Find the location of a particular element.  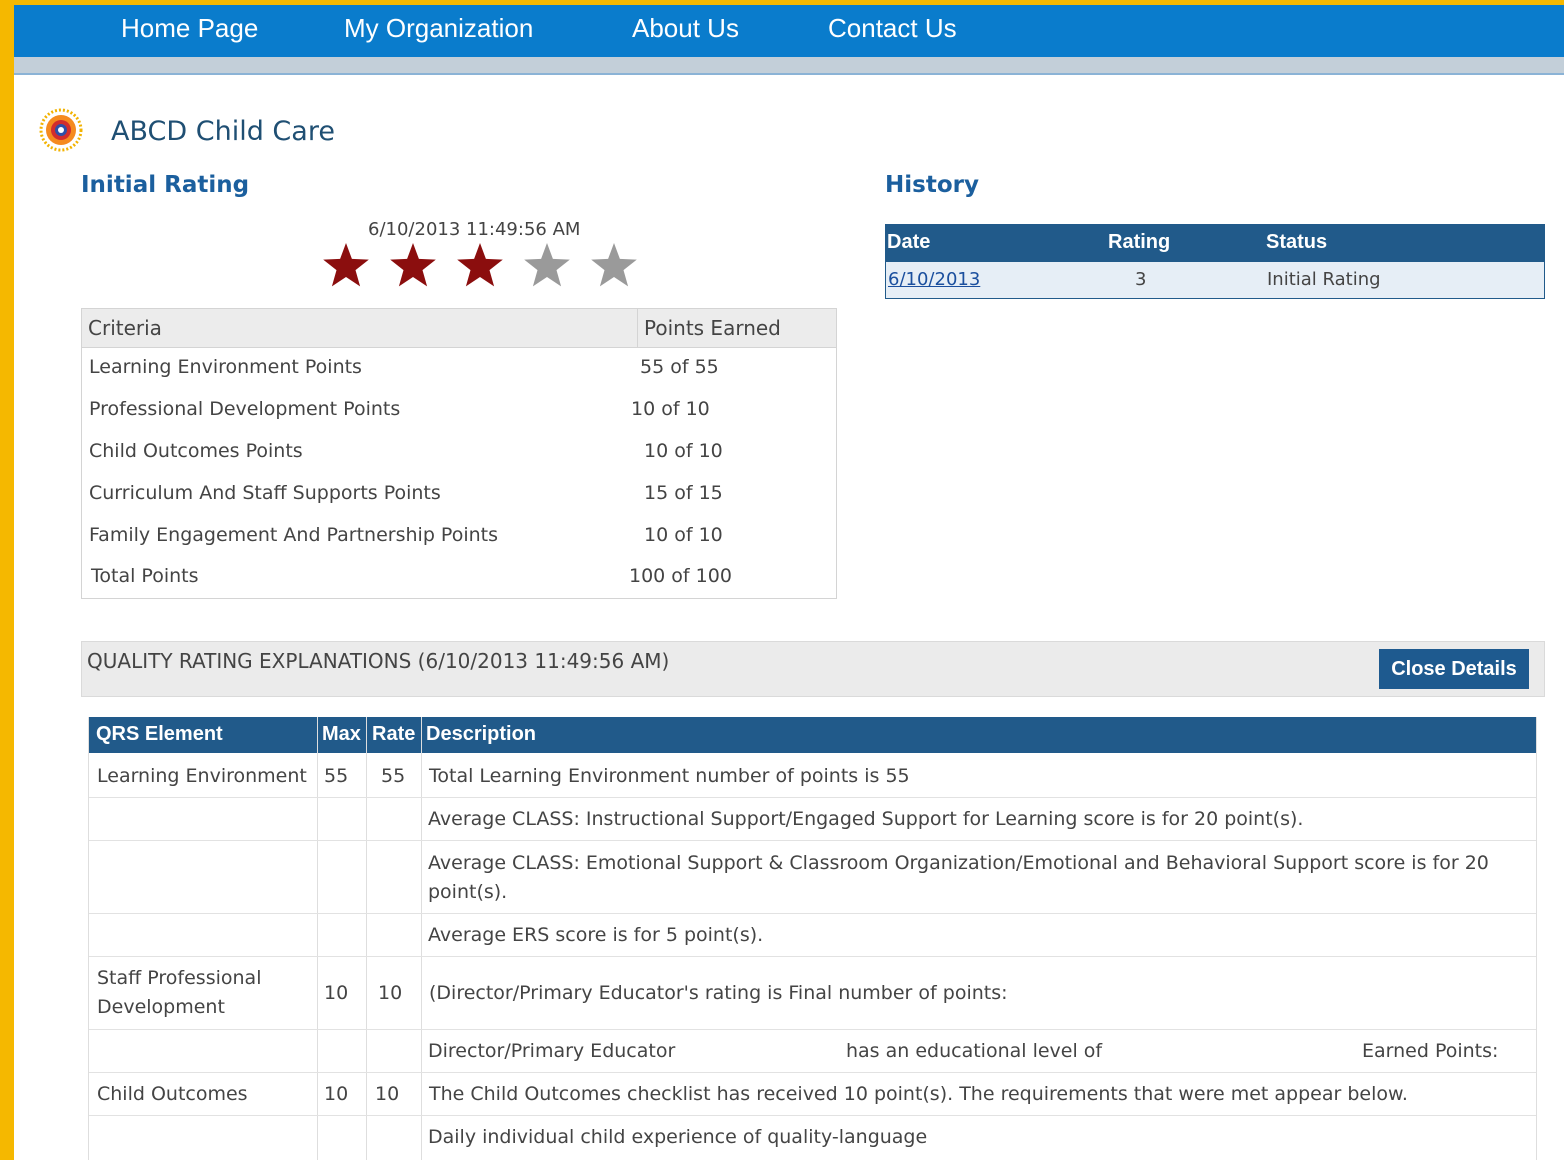

qrs-max-value: 55 is located at coordinates (336, 776).